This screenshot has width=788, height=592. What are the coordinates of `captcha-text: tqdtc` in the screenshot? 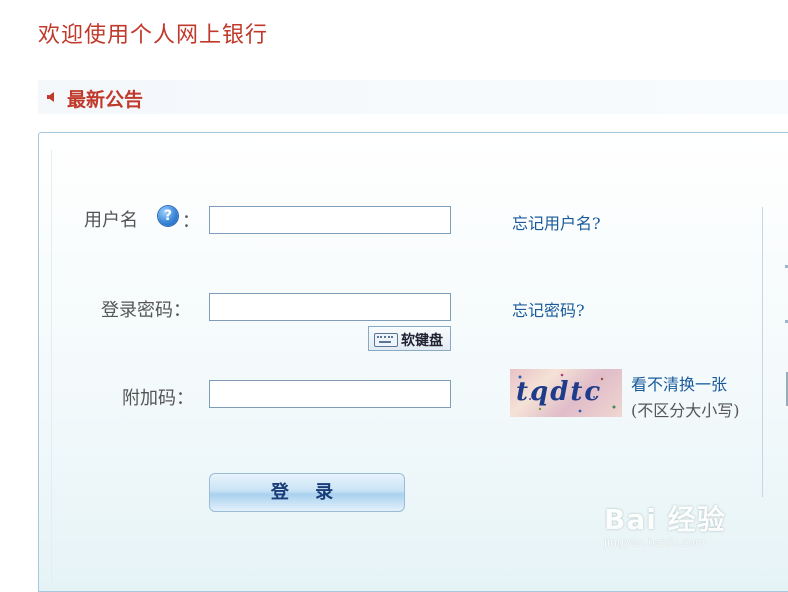 It's located at (559, 392).